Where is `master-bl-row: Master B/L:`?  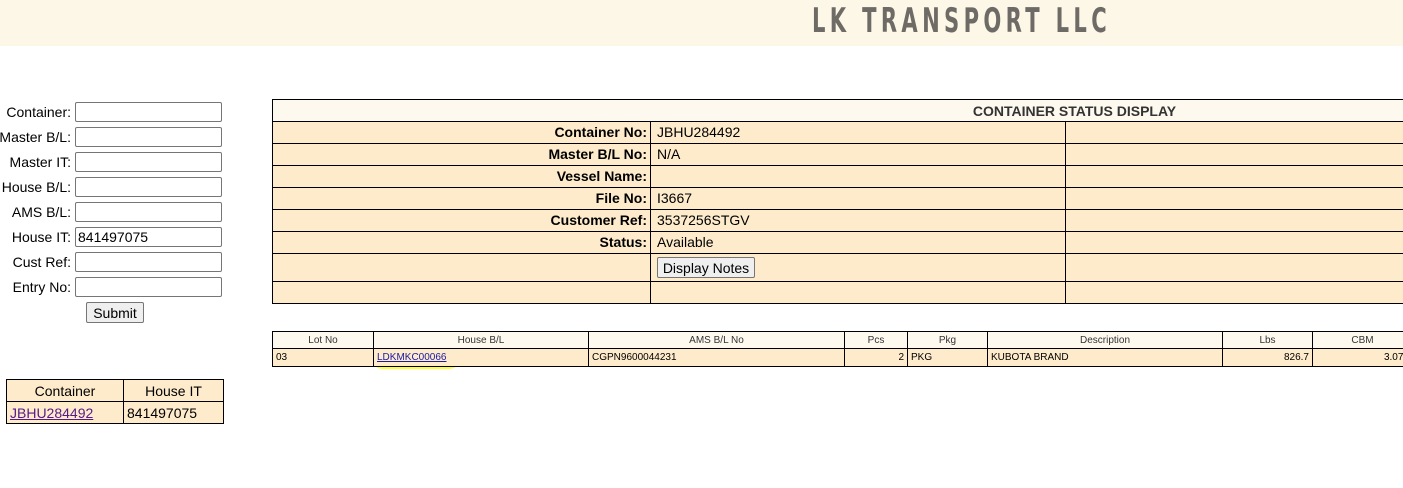 master-bl-row: Master B/L: is located at coordinates (115, 138).